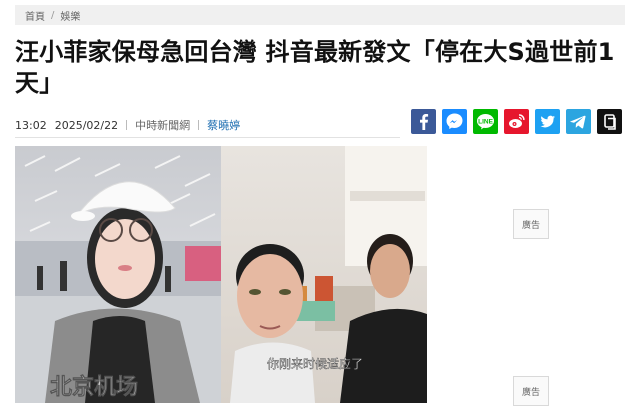 The height and width of the screenshot is (406, 640). I want to click on copy-link-share-button, so click(609, 121).